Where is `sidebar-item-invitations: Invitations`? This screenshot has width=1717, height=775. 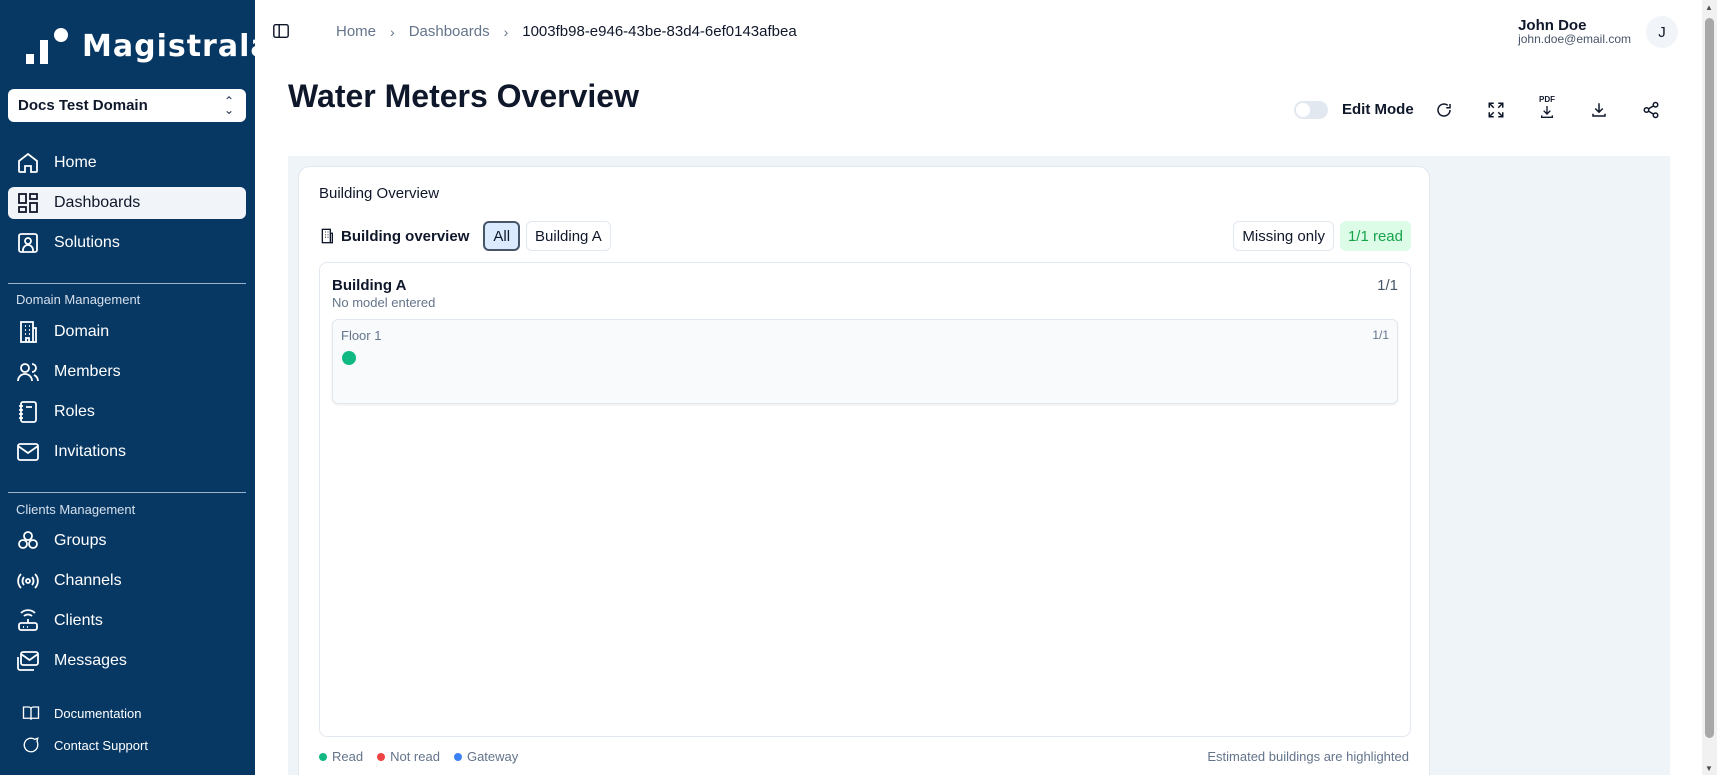 sidebar-item-invitations: Invitations is located at coordinates (127, 452).